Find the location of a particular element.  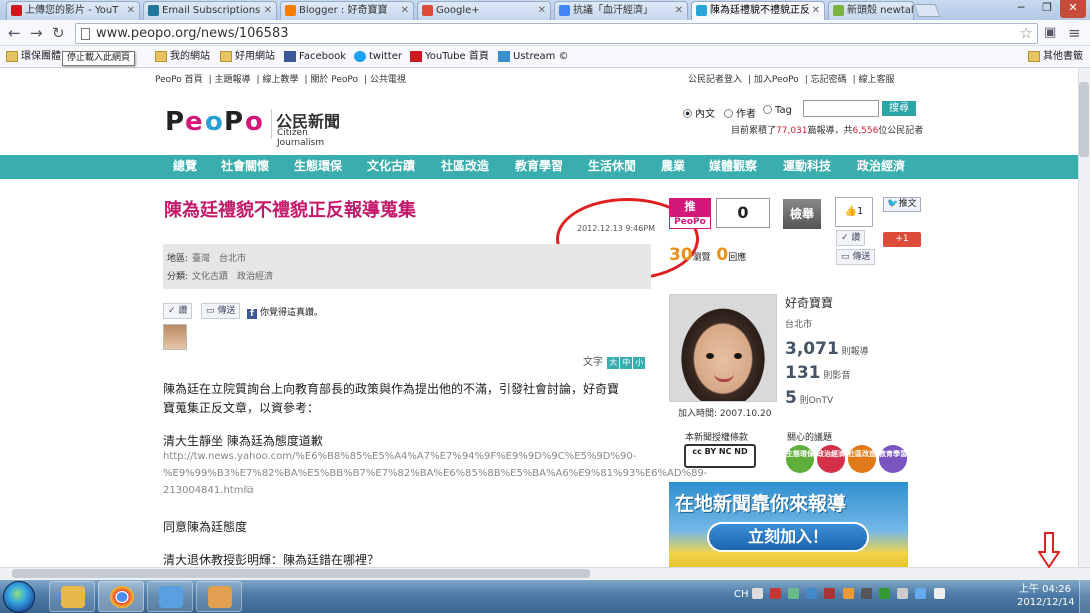

meta-value: 文化古蹟 政治經濟 is located at coordinates (232, 277).